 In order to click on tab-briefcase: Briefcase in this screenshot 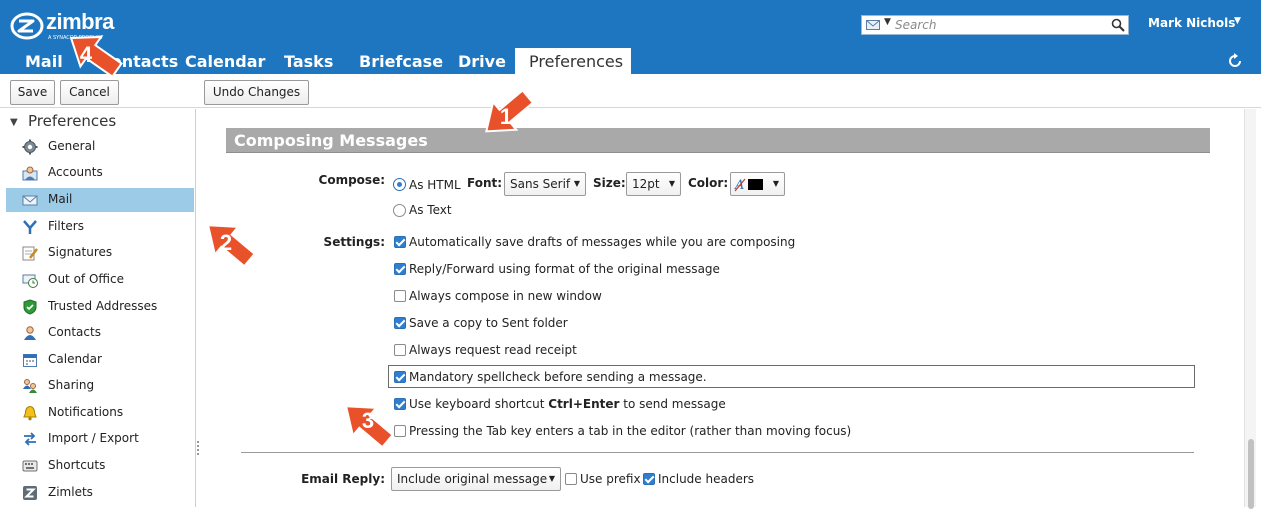, I will do `click(401, 61)`.